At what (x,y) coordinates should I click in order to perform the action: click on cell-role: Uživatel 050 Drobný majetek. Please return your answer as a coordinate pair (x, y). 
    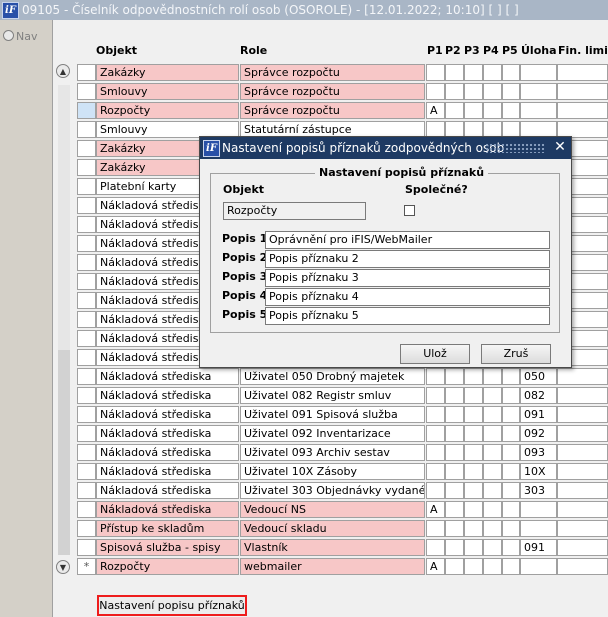
    Looking at the image, I should click on (332, 376).